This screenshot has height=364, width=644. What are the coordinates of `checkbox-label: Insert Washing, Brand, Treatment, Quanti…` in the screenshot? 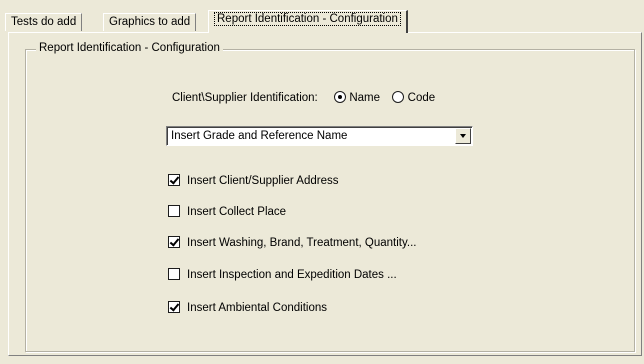 It's located at (302, 243).